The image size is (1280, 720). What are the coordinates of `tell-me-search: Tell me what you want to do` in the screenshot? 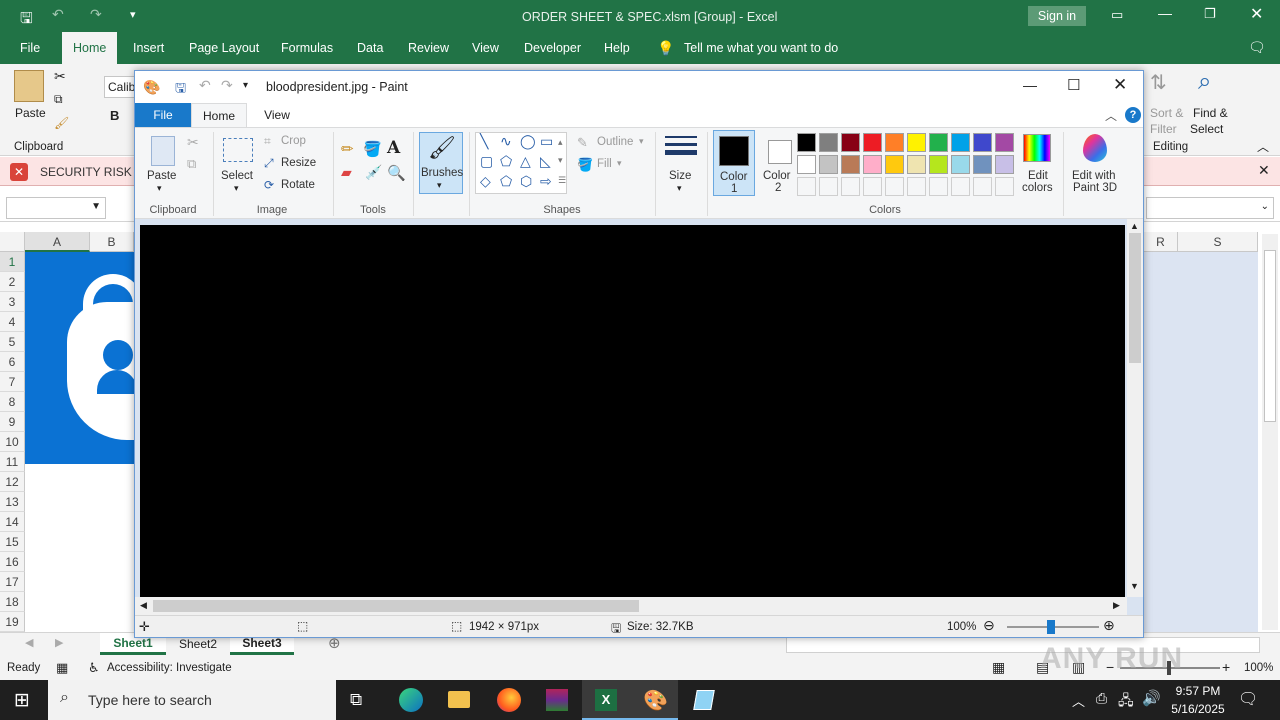 It's located at (761, 48).